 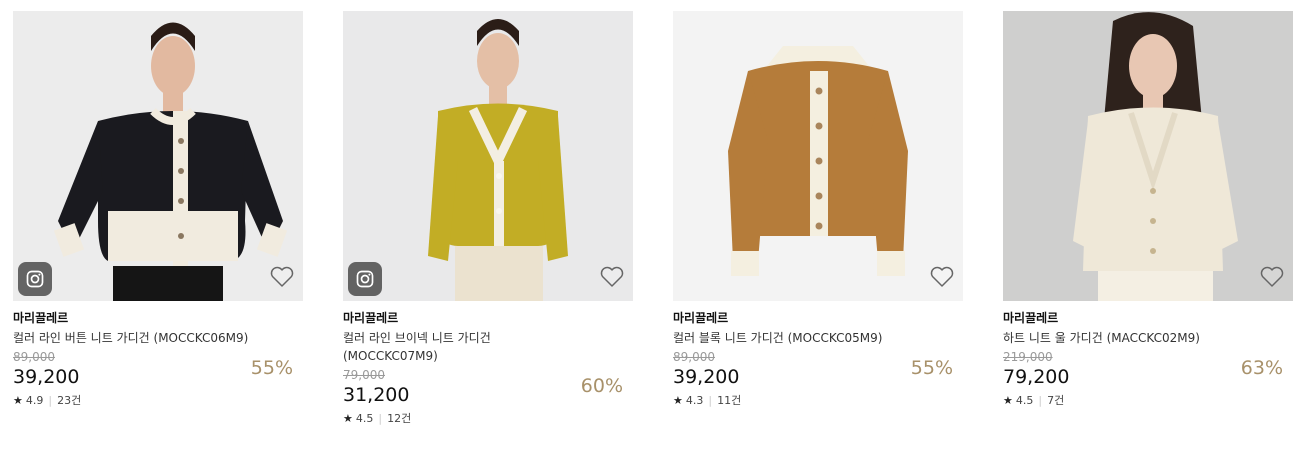 I want to click on product-title: 컬러 블록 니트 가디건 (MOCCKC05M9), so click(x=818, y=338).